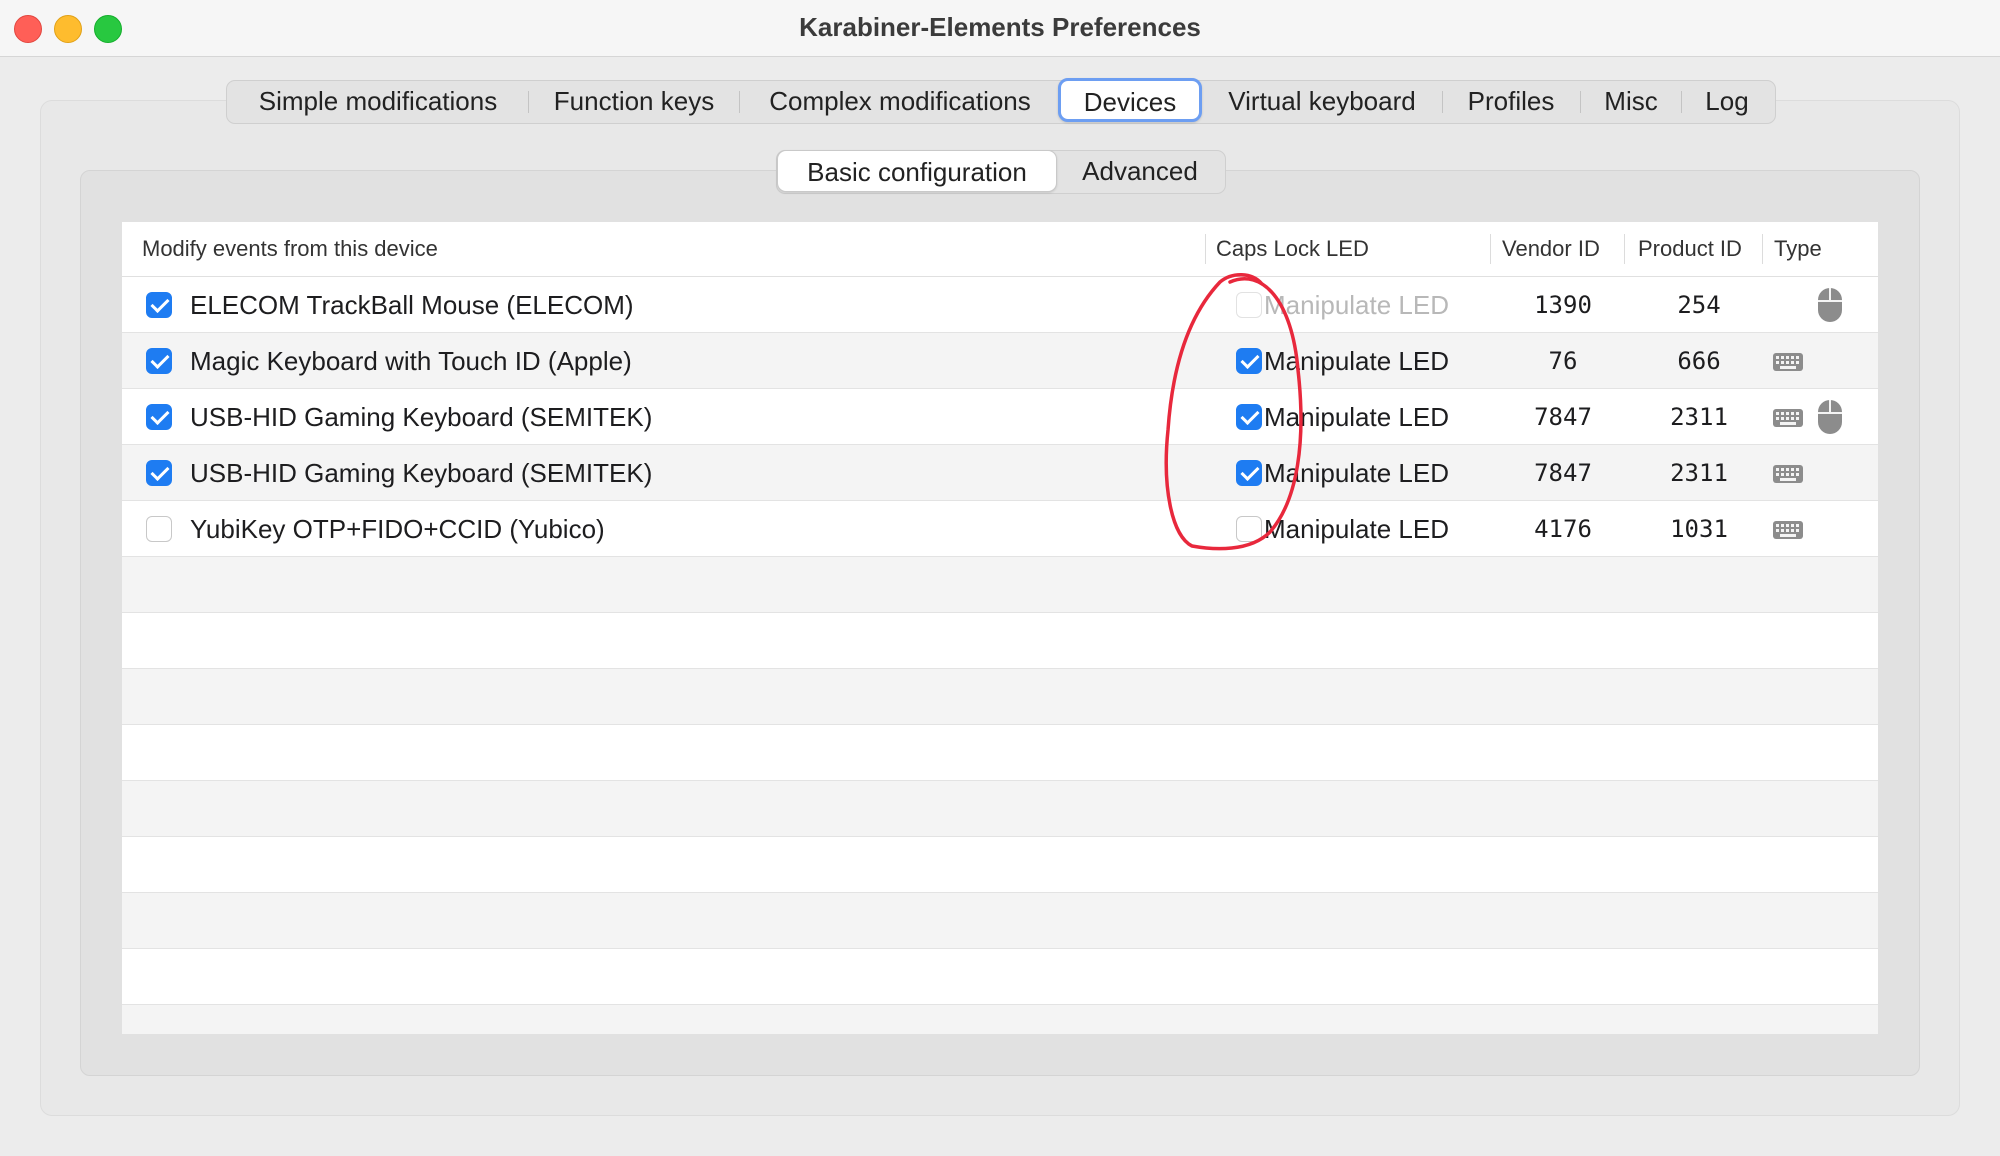 This screenshot has height=1156, width=2000. I want to click on product-id: 254, so click(1699, 305).